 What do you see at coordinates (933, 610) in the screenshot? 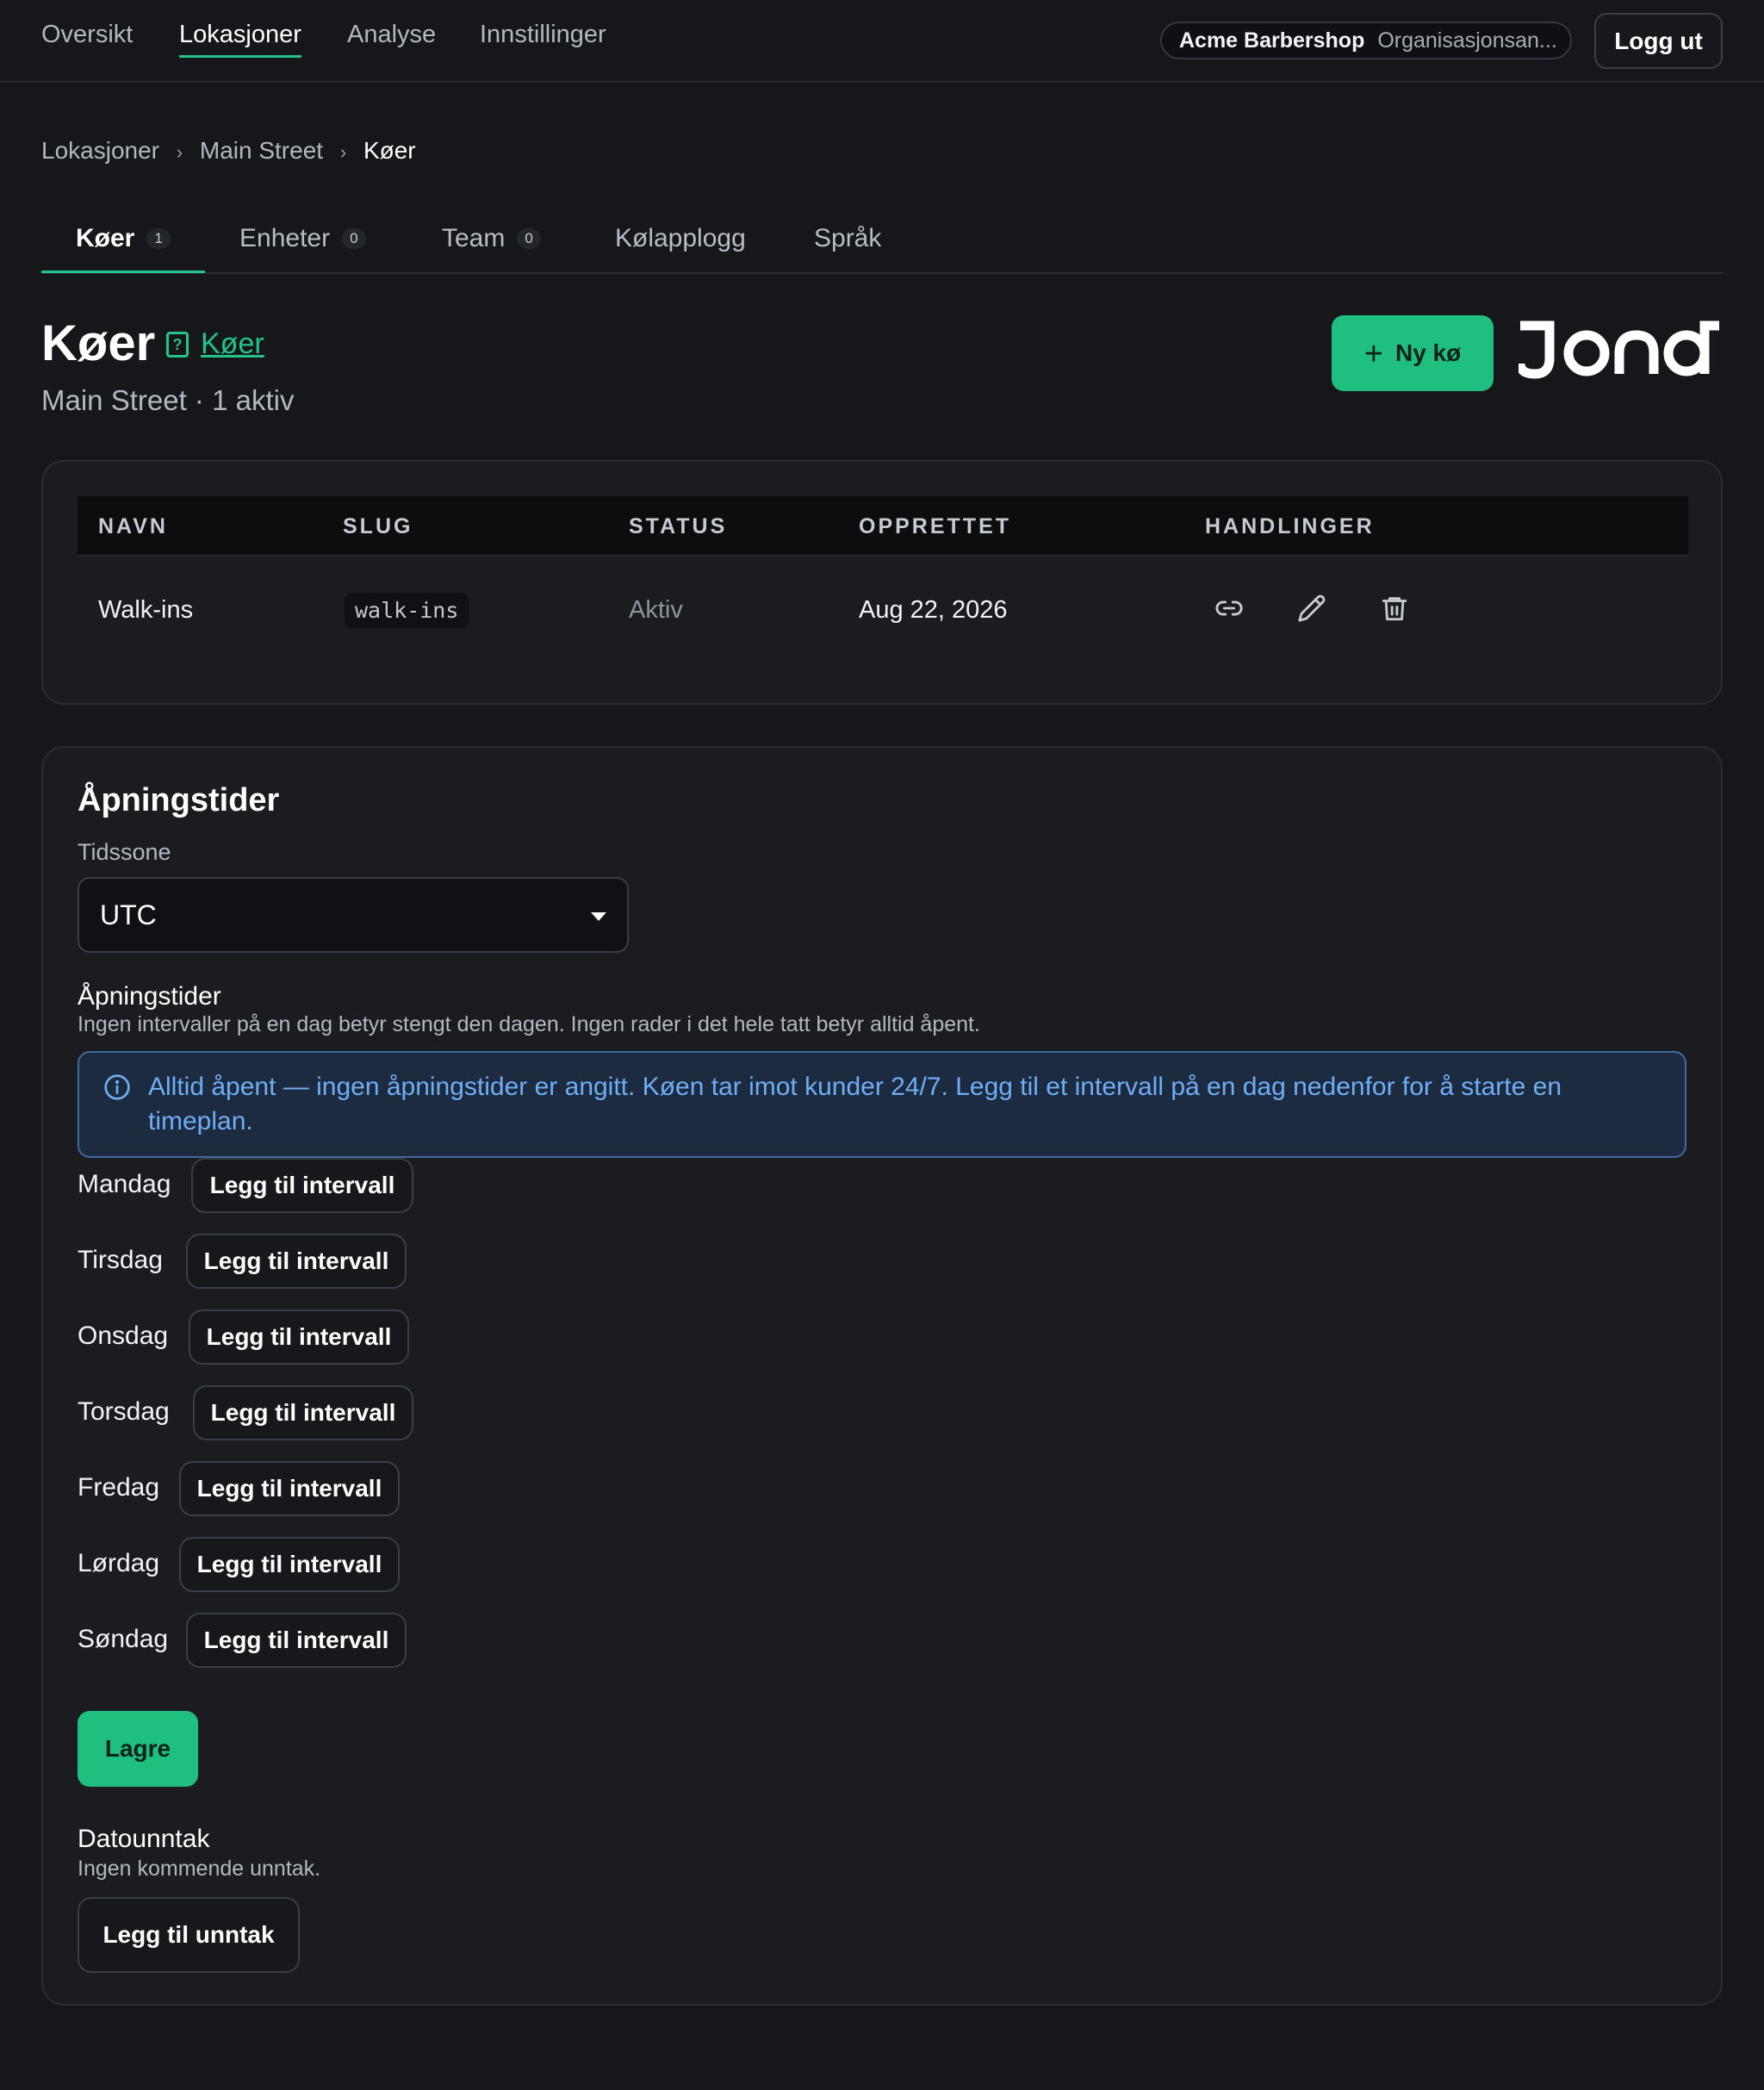
I see `queue-created-date: Aug 22, 2026` at bounding box center [933, 610].